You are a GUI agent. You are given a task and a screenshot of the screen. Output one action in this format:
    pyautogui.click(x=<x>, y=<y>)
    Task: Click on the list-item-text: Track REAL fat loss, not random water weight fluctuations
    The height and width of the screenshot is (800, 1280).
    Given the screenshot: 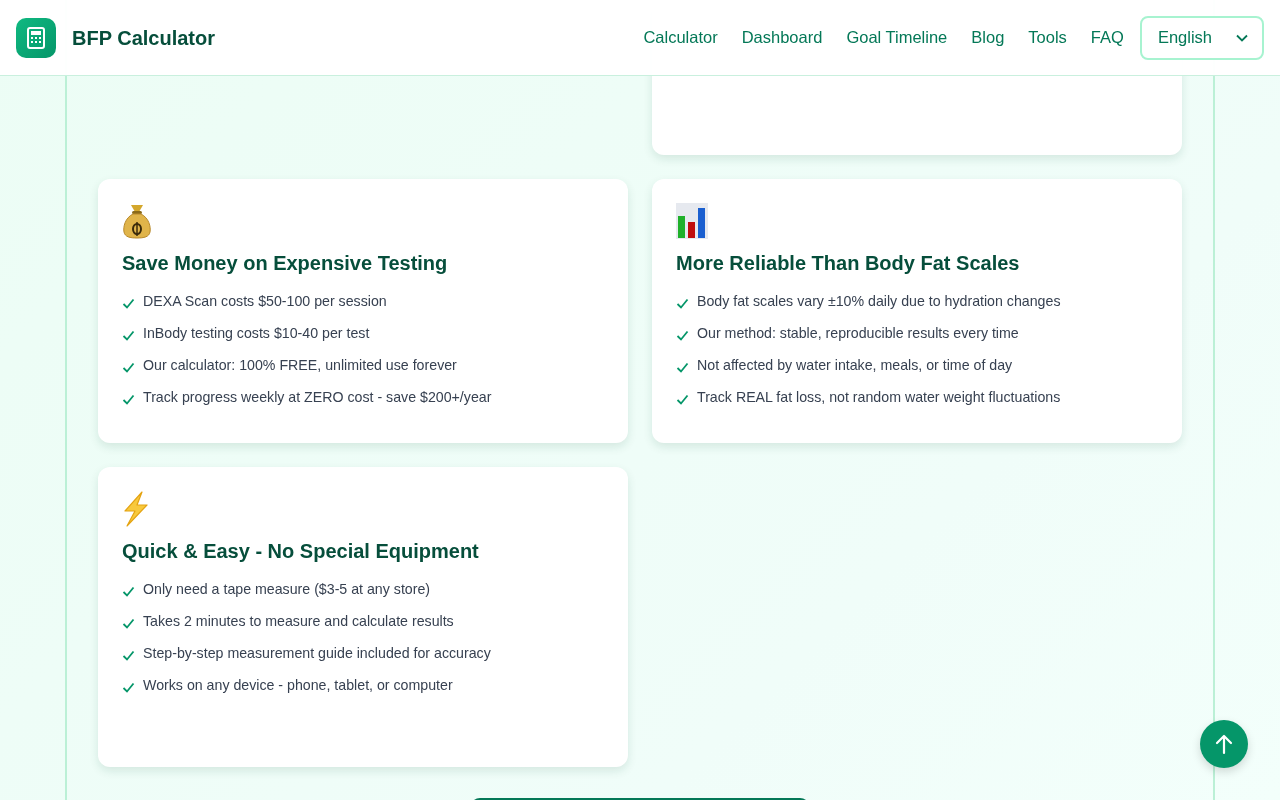 What is the action you would take?
    pyautogui.click(x=879, y=397)
    